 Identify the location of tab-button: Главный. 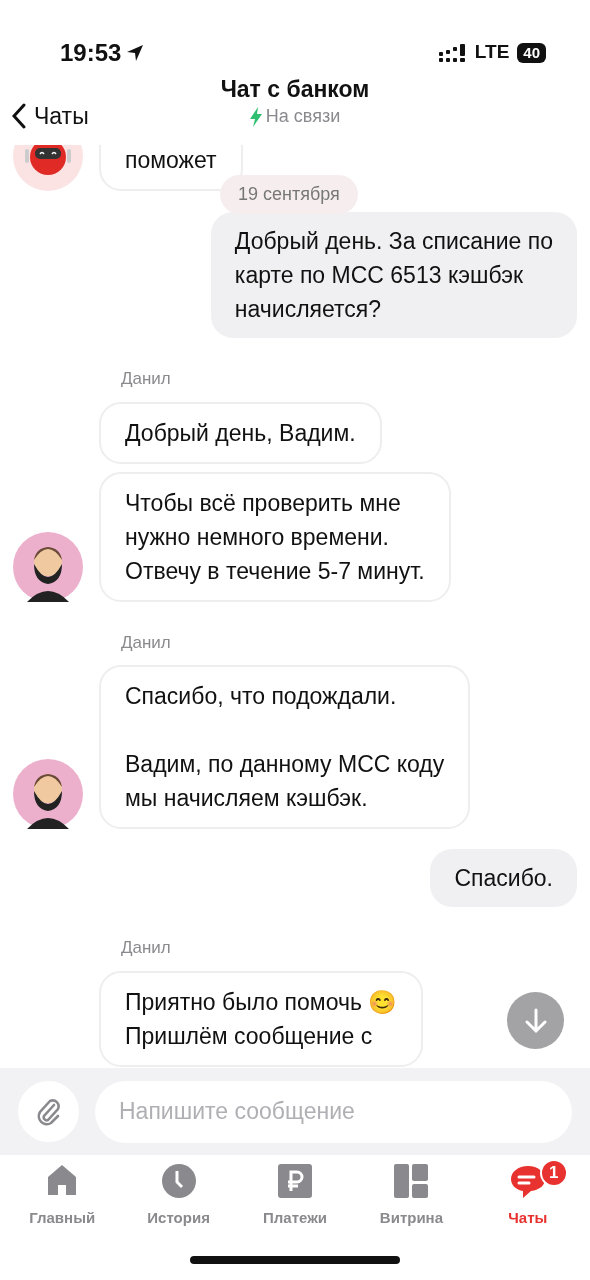
(62, 1196).